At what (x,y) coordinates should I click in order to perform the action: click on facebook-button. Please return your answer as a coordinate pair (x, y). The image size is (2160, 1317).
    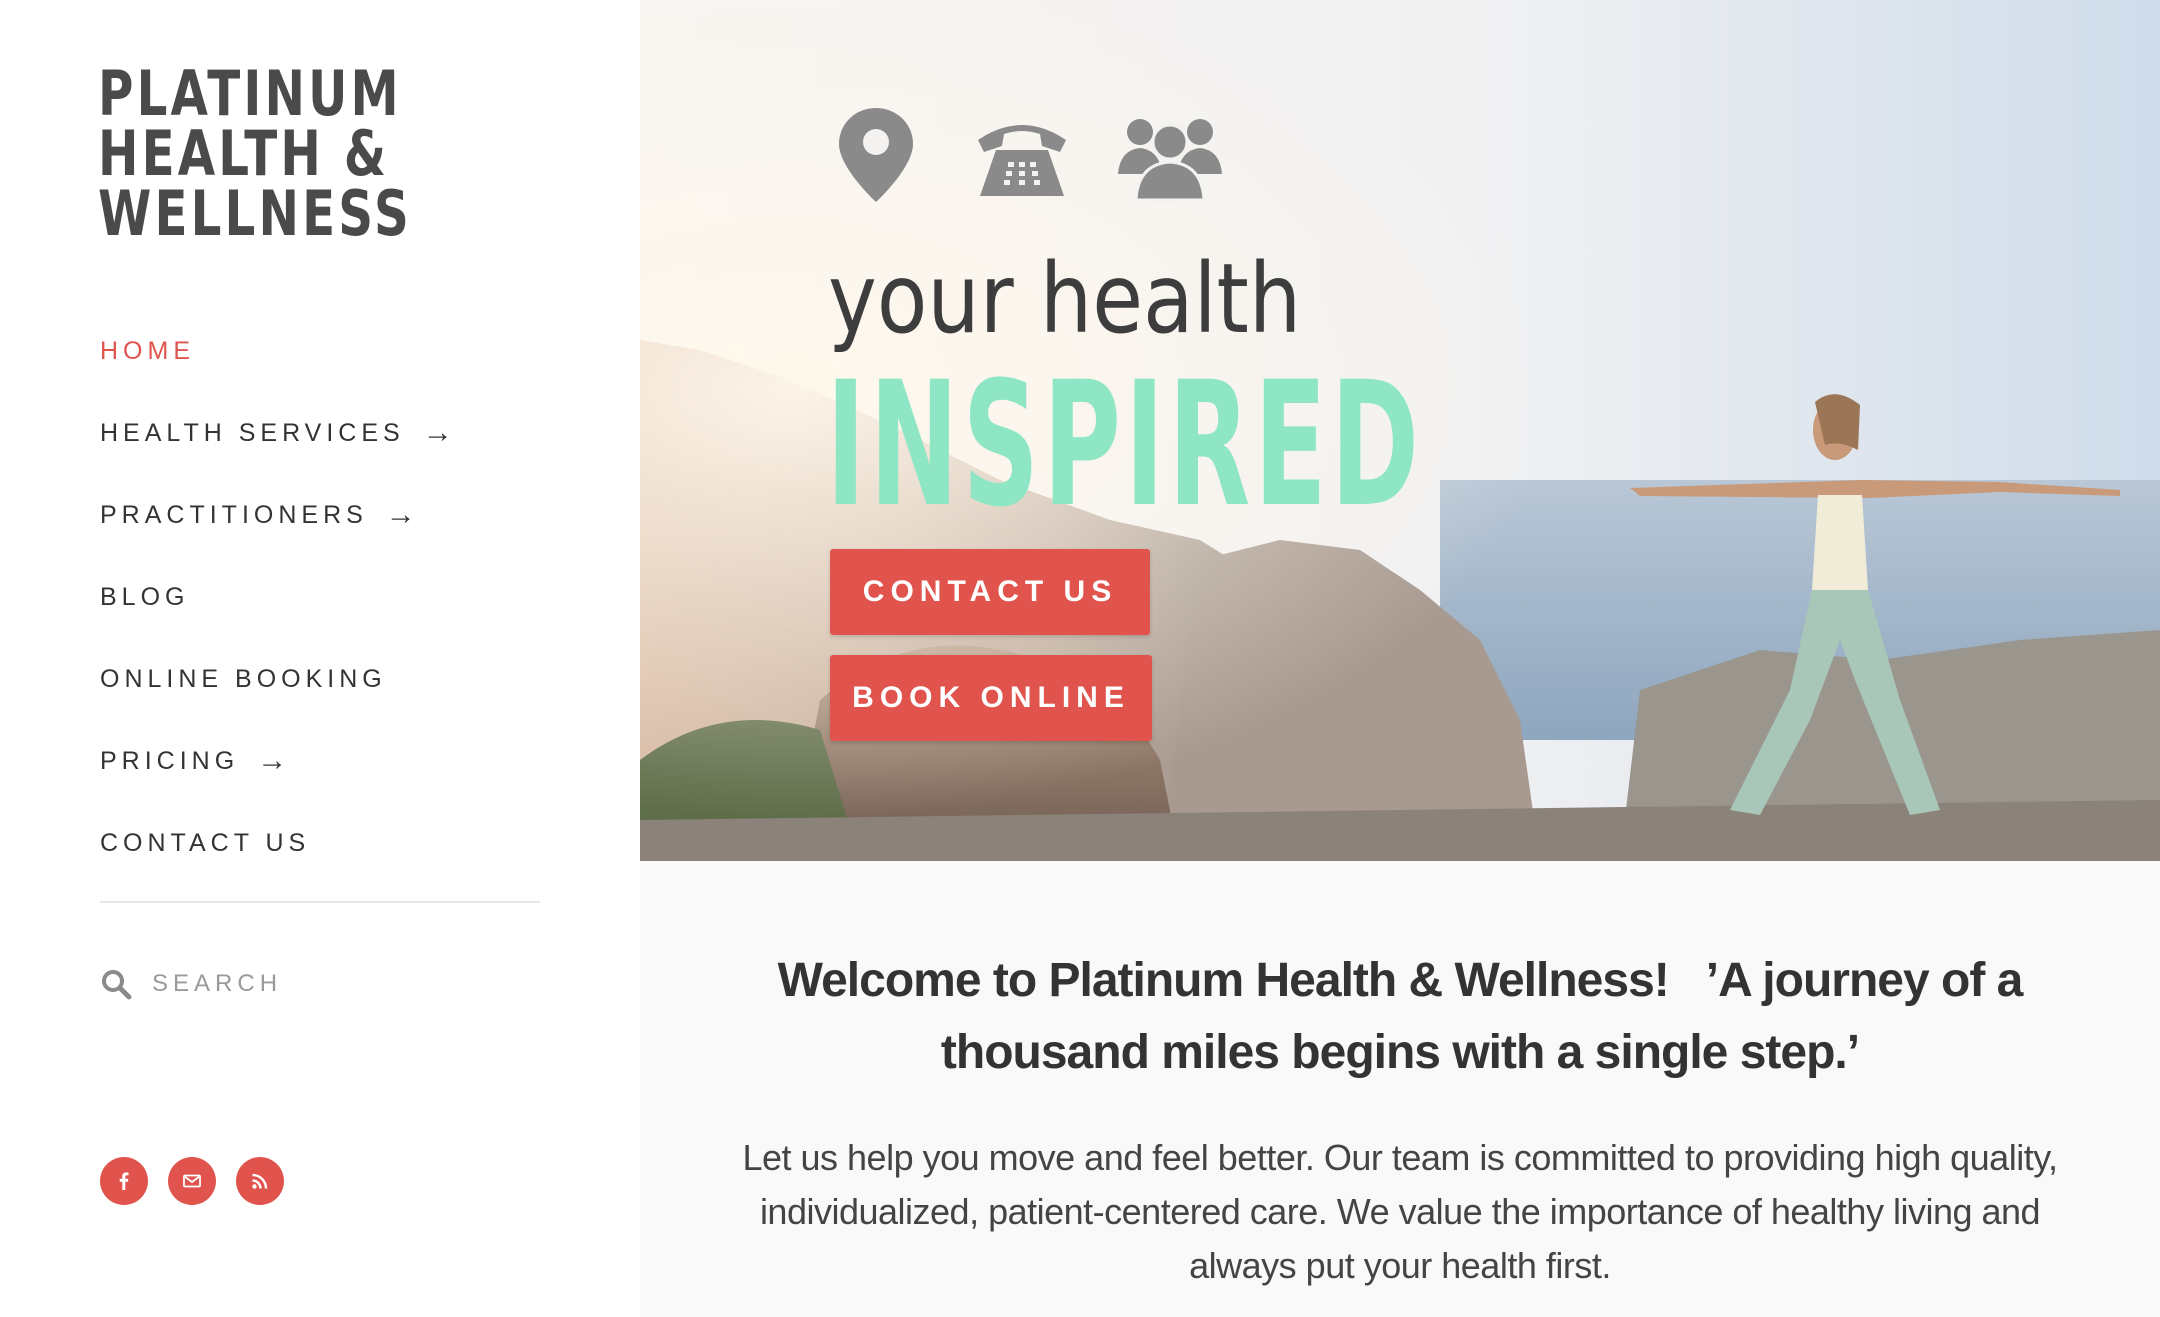
    Looking at the image, I should click on (124, 1181).